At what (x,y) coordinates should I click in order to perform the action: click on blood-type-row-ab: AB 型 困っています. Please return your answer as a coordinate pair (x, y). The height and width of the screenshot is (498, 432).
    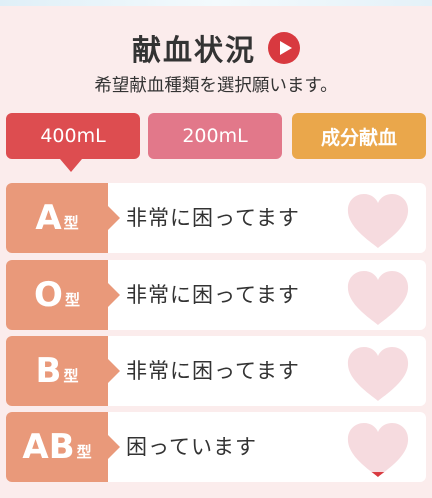
    Looking at the image, I should click on (216, 447).